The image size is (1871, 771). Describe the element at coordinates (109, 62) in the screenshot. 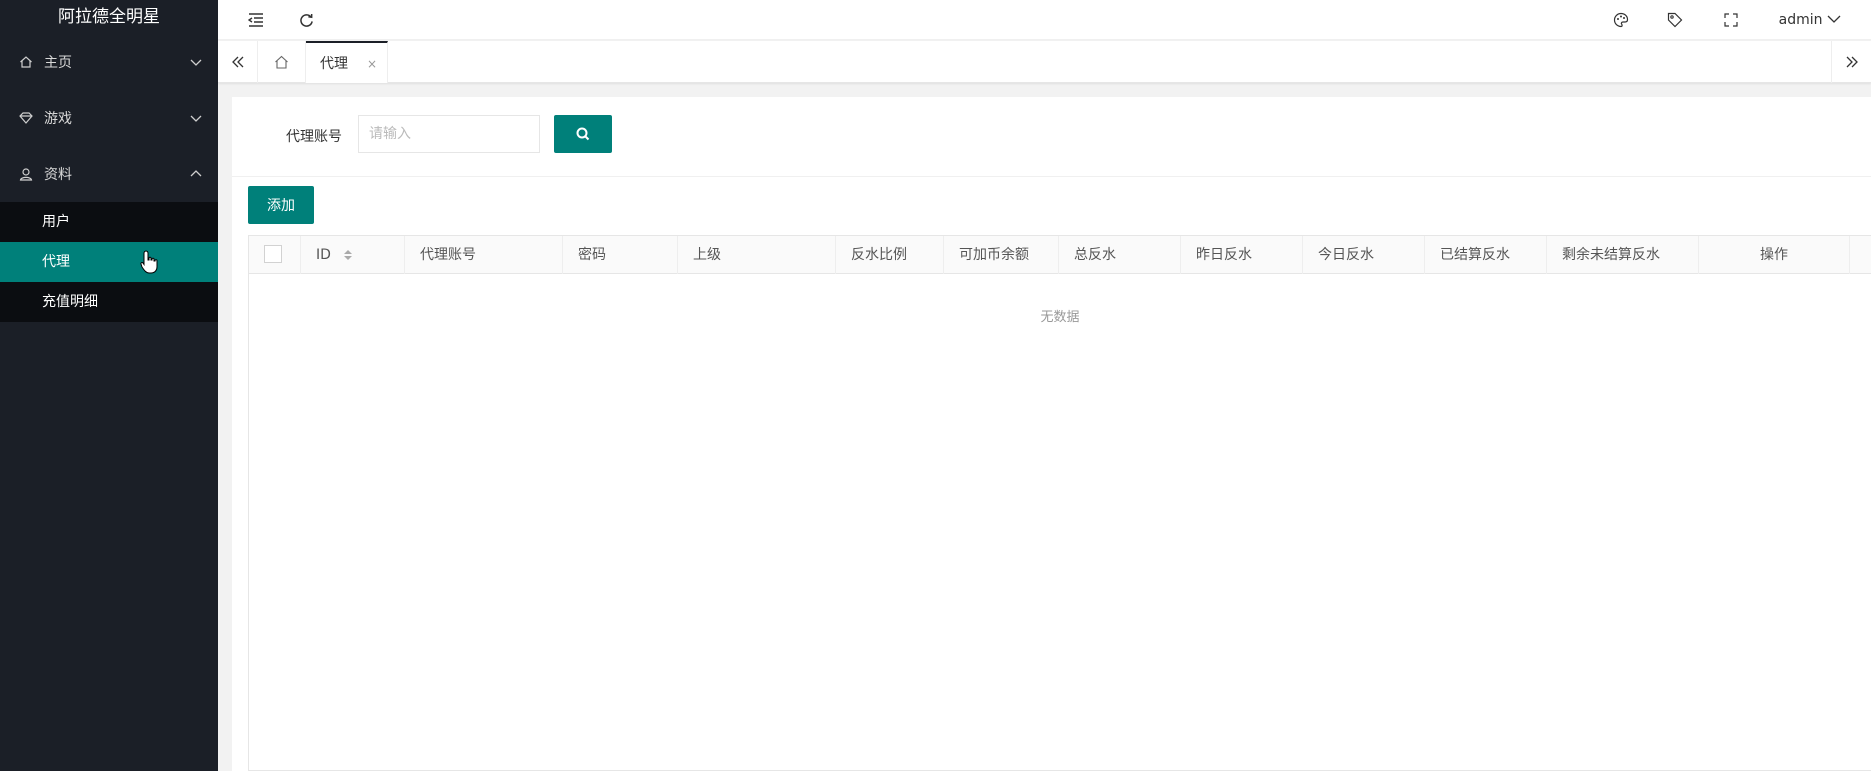

I see `sidebar-item-home: 主页` at that location.